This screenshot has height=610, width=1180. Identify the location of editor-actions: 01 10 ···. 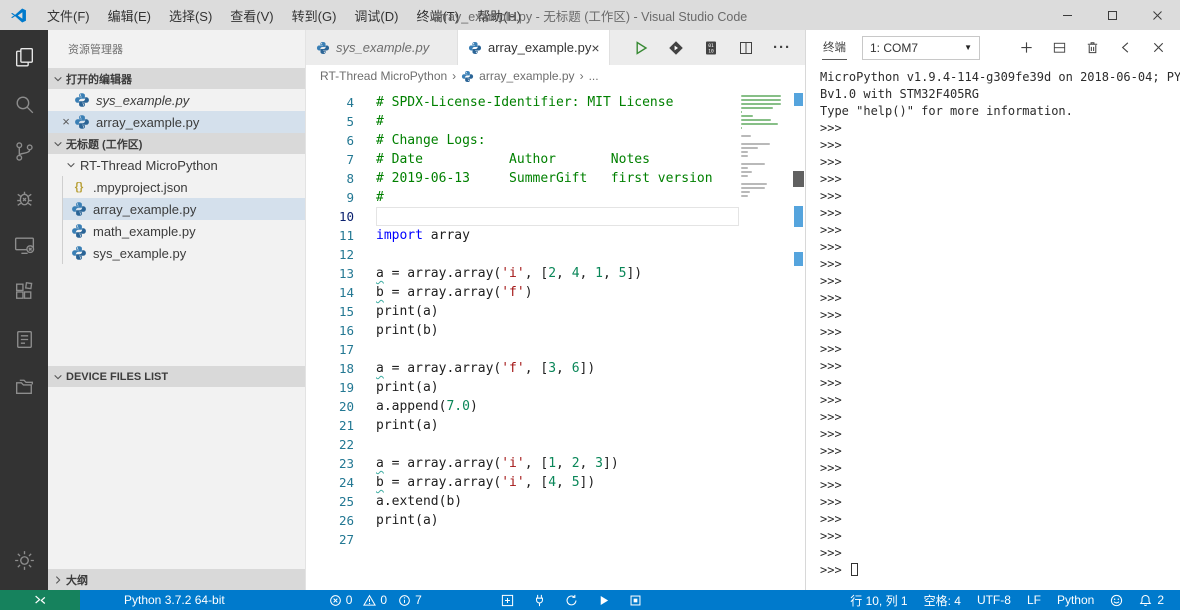
(719, 47).